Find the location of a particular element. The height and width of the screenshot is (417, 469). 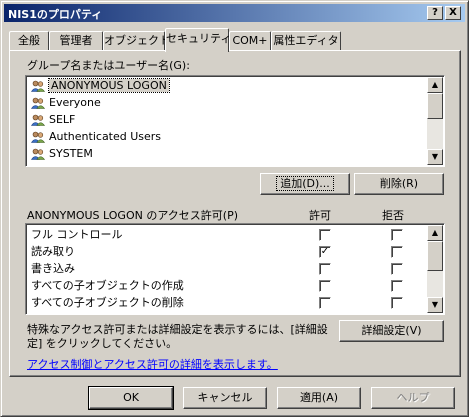

permission-name: すべての子オブジェクトの削除 is located at coordinates (107, 302).